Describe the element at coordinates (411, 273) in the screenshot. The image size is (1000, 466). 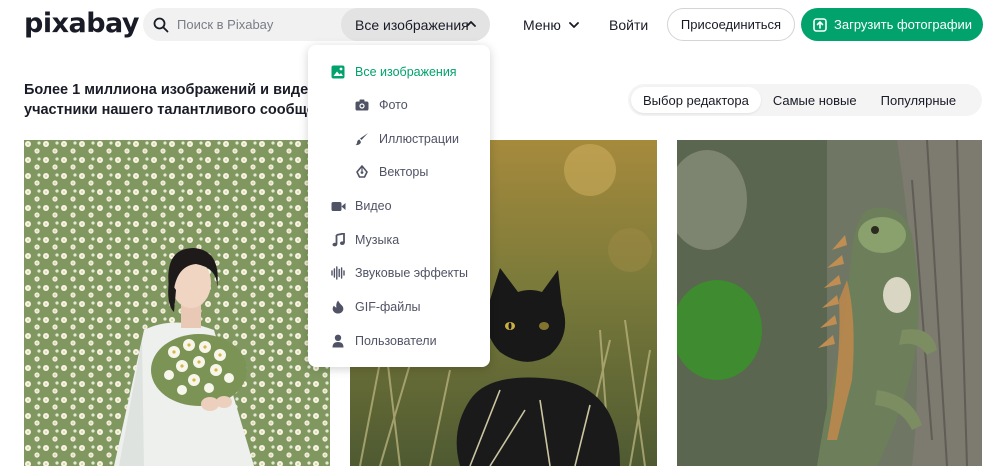
I see `dropdown-item-label: Звуковые эффекты` at that location.